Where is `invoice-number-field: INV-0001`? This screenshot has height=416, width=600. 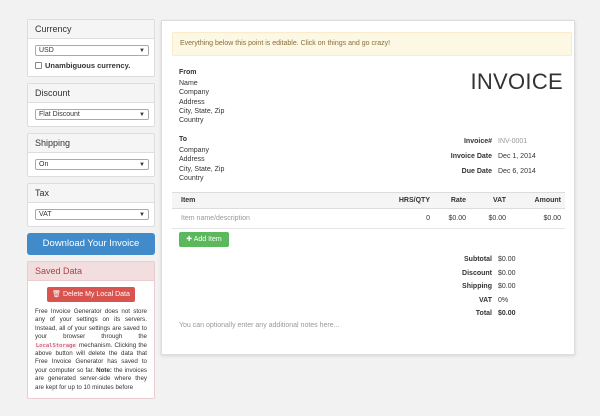
invoice-number-field: INV-0001 is located at coordinates (512, 141).